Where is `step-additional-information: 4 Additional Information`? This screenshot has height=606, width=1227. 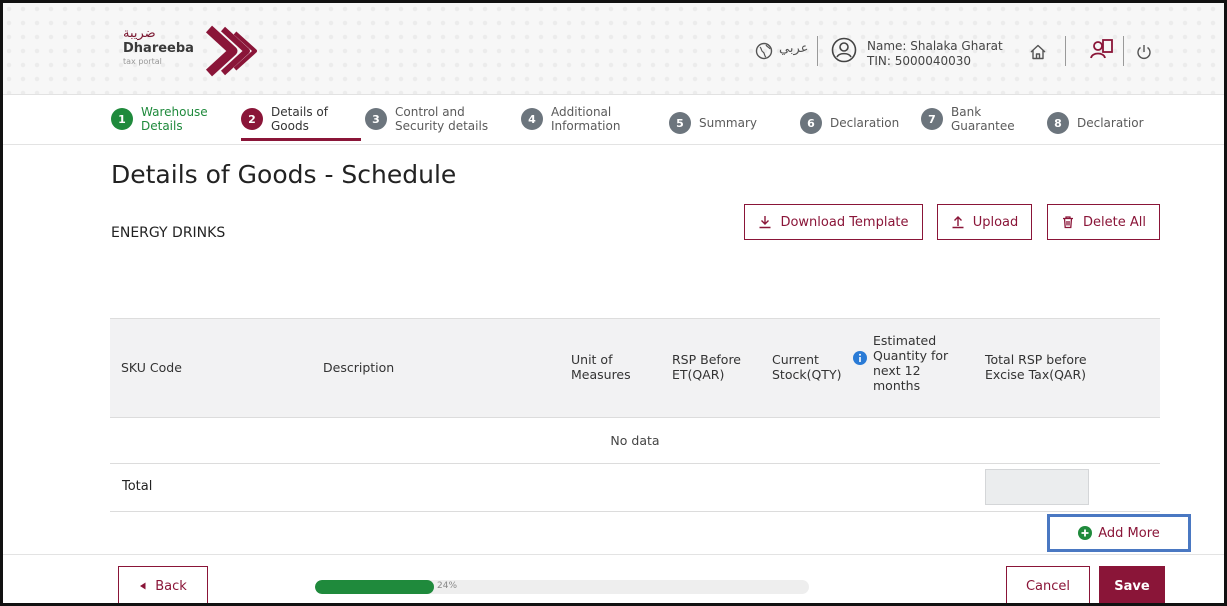 step-additional-information: 4 Additional Information is located at coordinates (570, 119).